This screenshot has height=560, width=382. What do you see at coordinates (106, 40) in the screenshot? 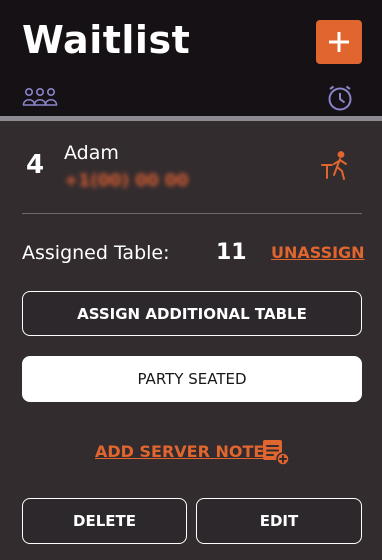
I see `page-title: Waitlist` at bounding box center [106, 40].